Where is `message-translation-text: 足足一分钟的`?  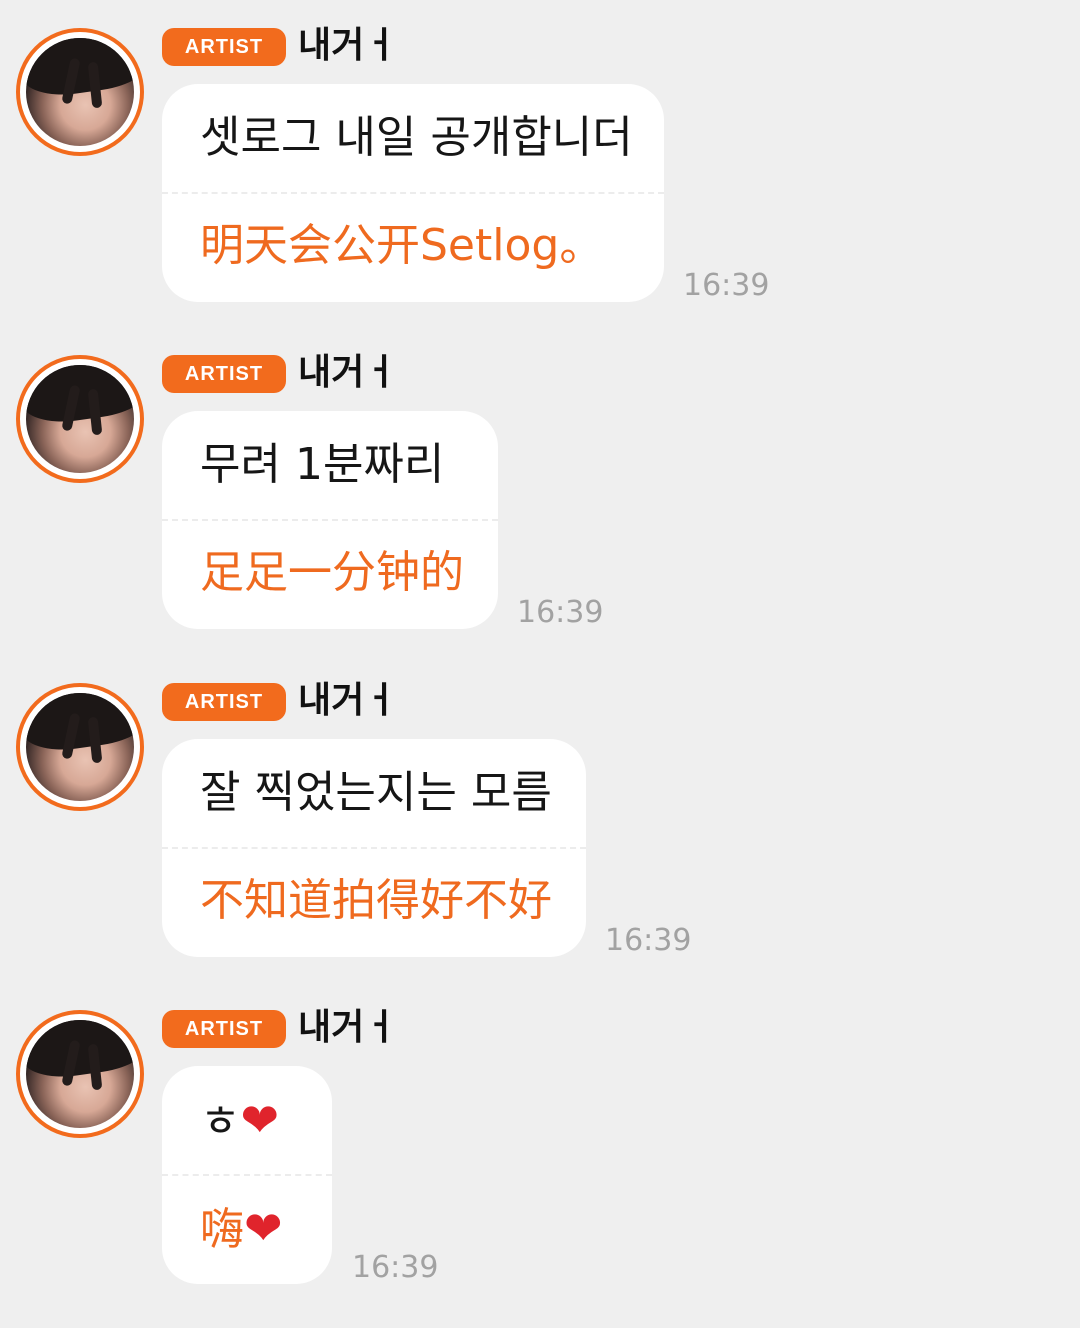 message-translation-text: 足足一分钟的 is located at coordinates (332, 572).